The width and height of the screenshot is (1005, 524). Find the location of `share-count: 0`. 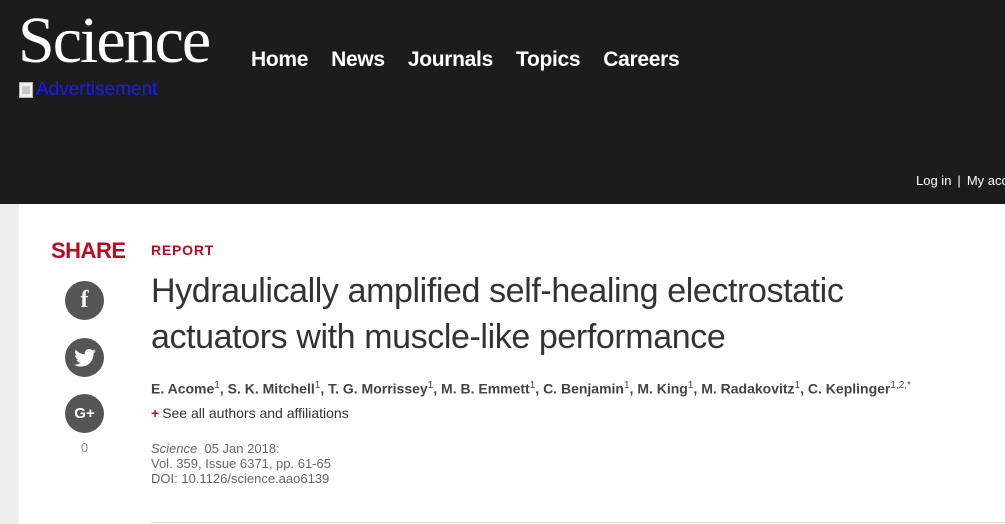

share-count: 0 is located at coordinates (84, 447).